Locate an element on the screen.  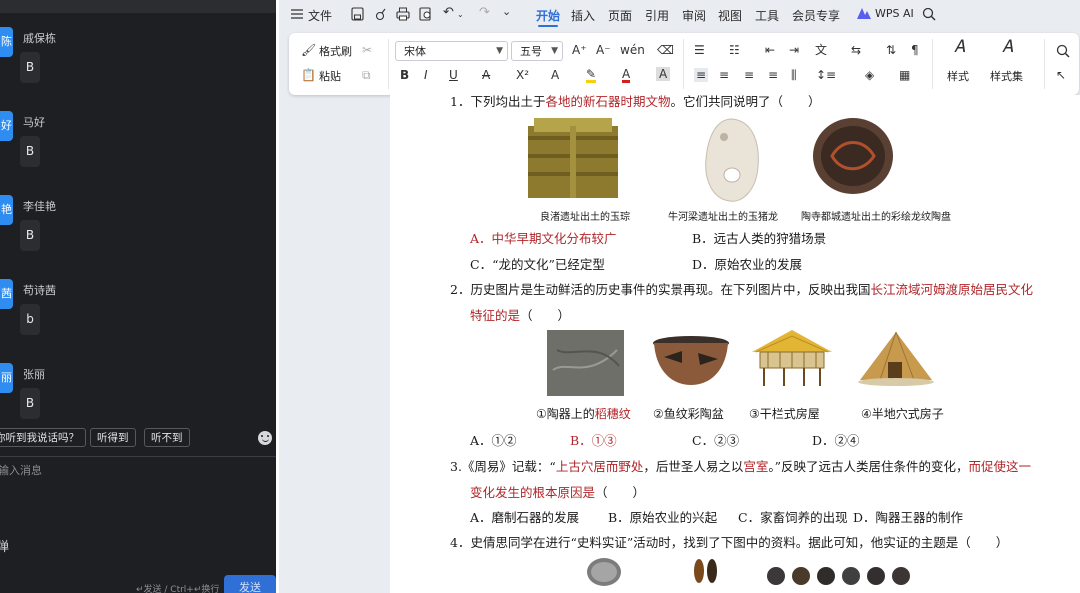
font-size-value: 五号 is located at coordinates (531, 51).